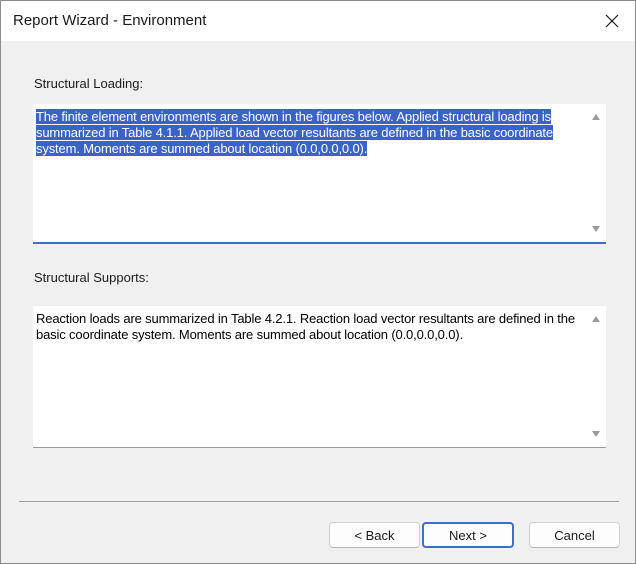 This screenshot has height=564, width=636. I want to click on close-icon, so click(612, 21).